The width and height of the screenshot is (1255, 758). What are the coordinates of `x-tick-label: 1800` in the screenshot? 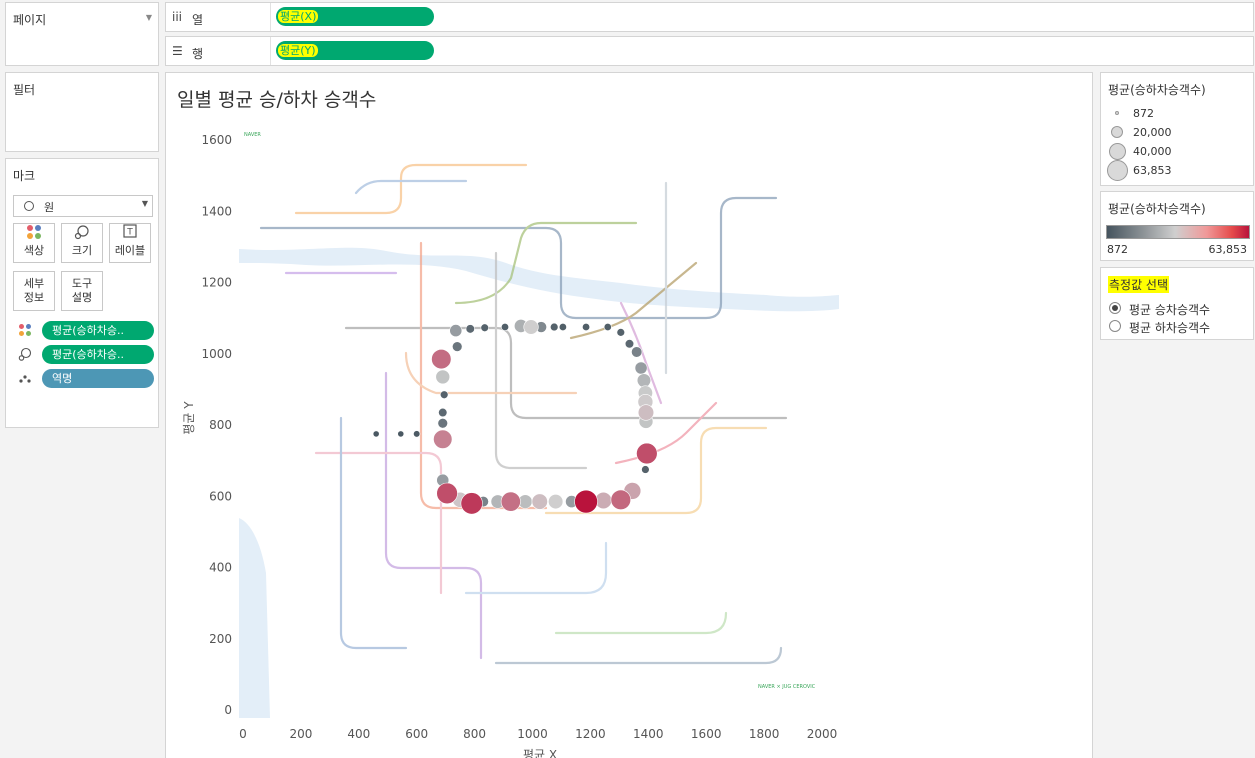 It's located at (764, 734).